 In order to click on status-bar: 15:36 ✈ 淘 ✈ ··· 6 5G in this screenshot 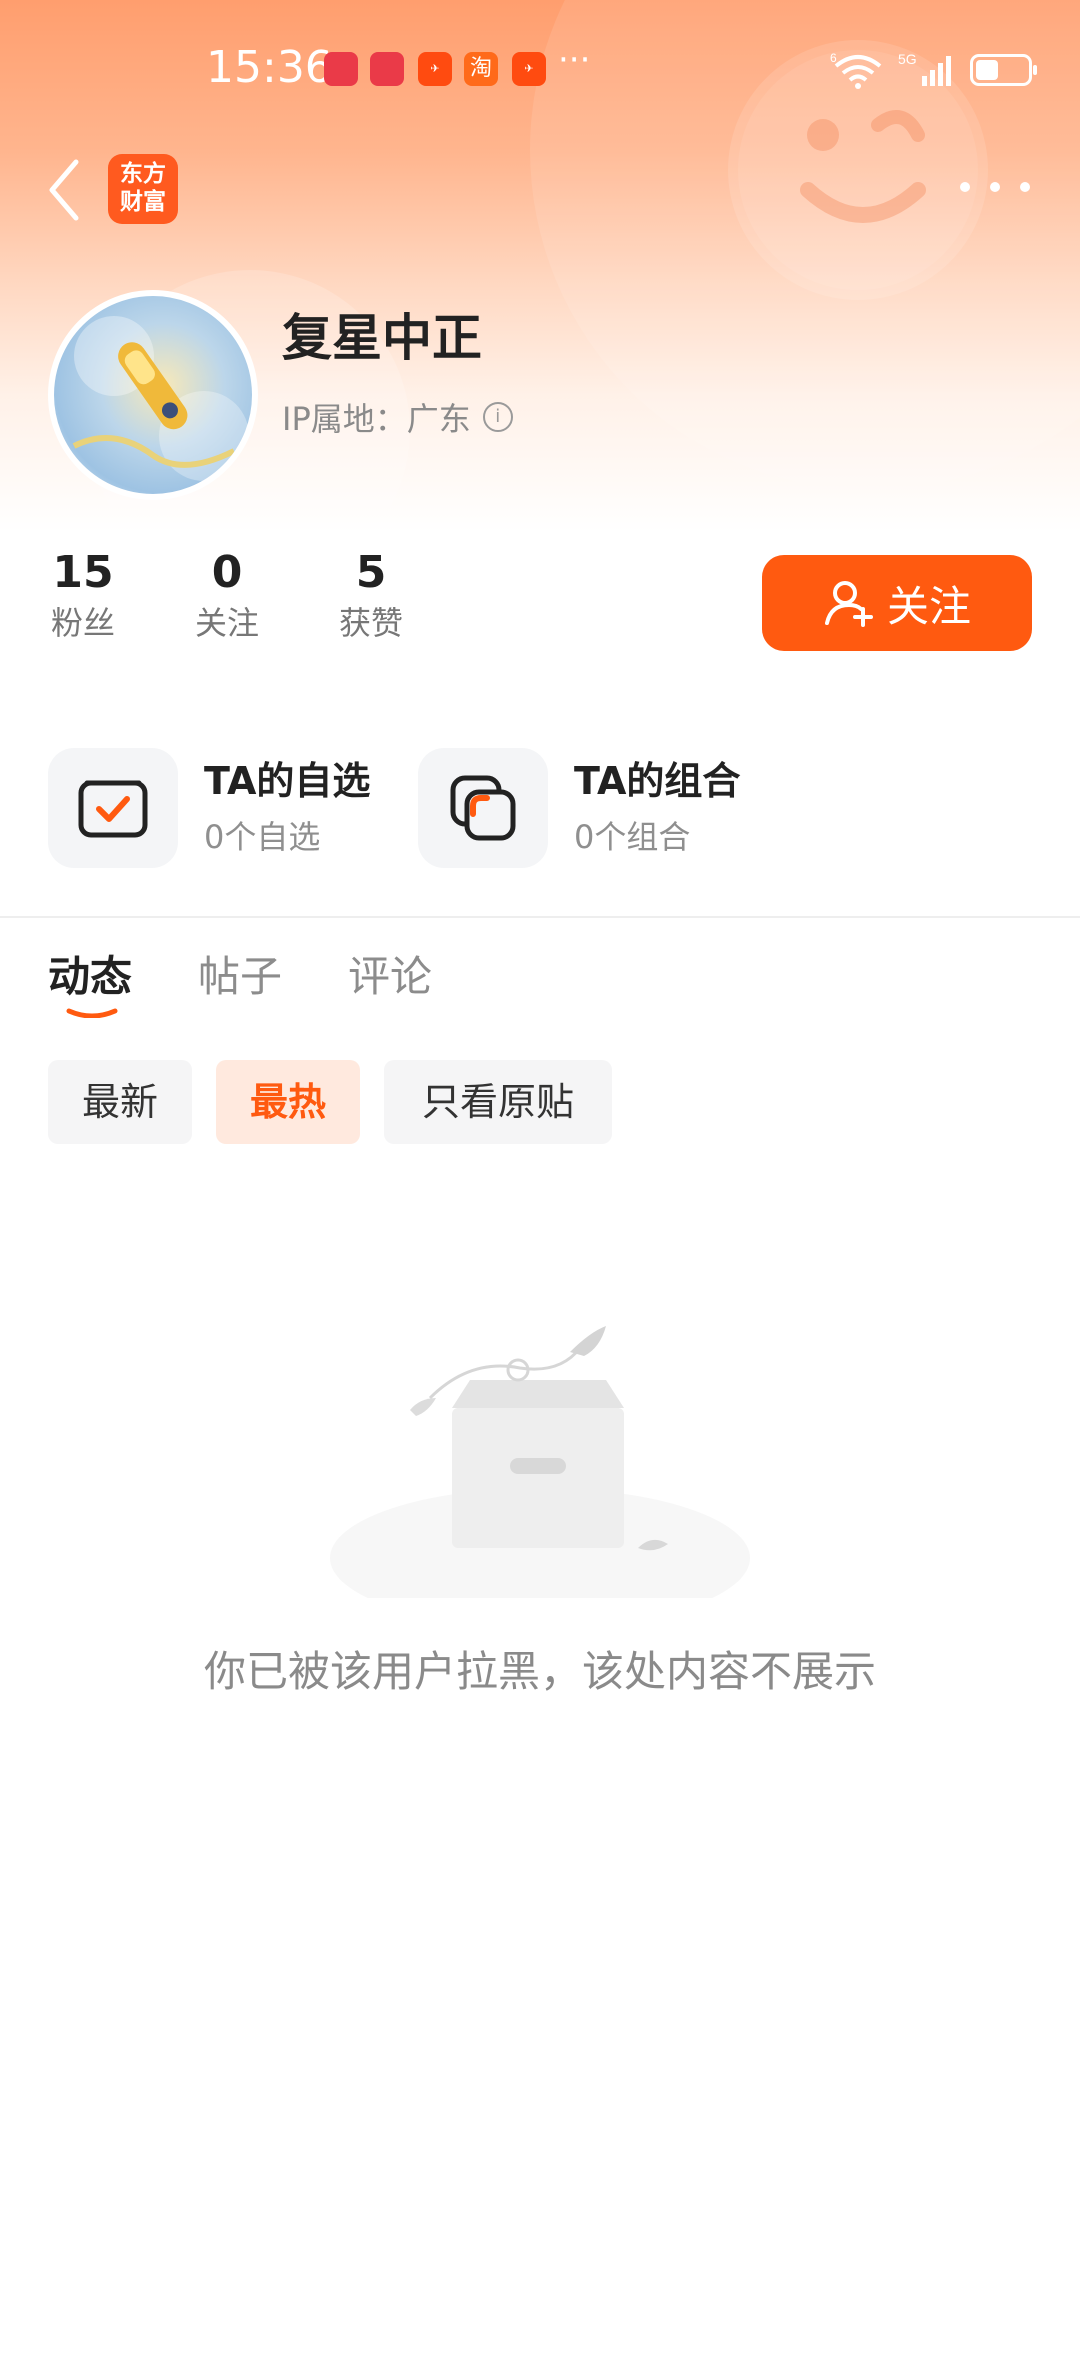, I will do `click(540, 68)`.